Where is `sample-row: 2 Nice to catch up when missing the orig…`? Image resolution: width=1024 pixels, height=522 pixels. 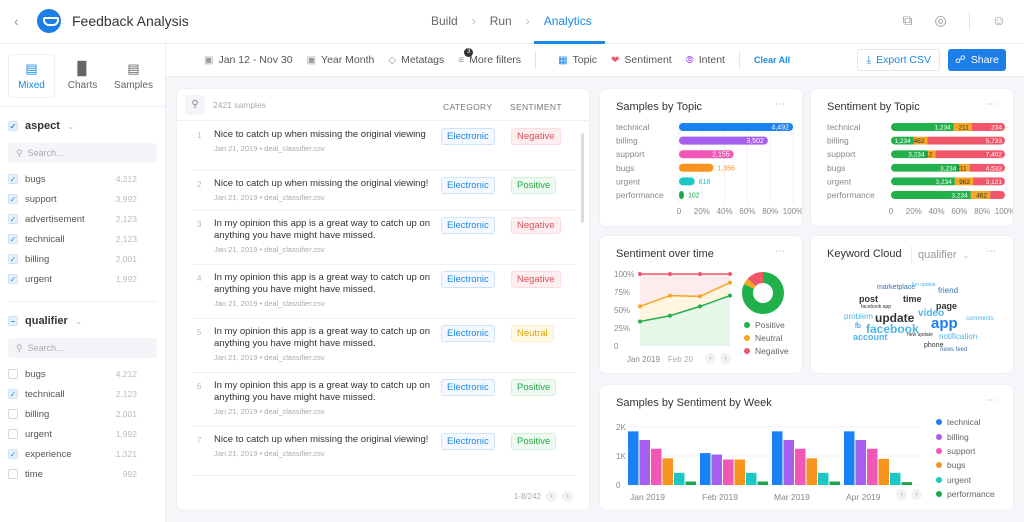
sample-row: 2 Nice to catch up when missing the orig… is located at coordinates (384, 191).